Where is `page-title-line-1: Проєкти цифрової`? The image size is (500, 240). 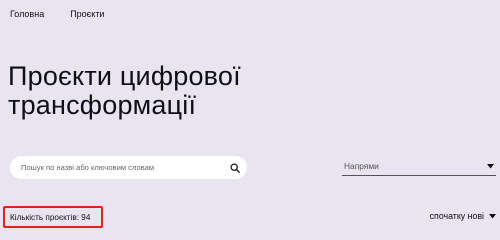
page-title-line-1: Проєкти цифрової is located at coordinates (124, 76).